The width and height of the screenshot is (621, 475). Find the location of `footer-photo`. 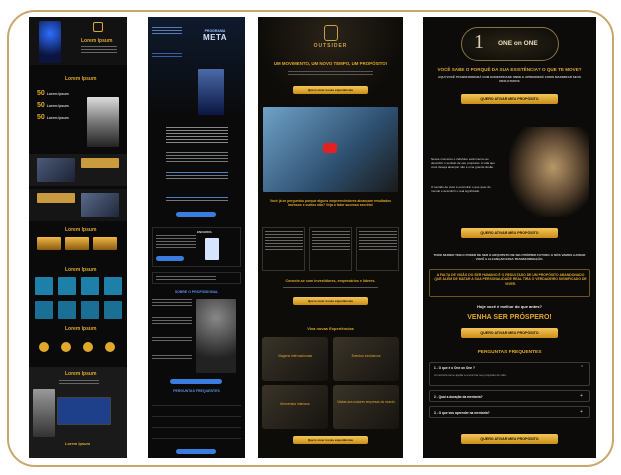

footer-photo is located at coordinates (44, 413).